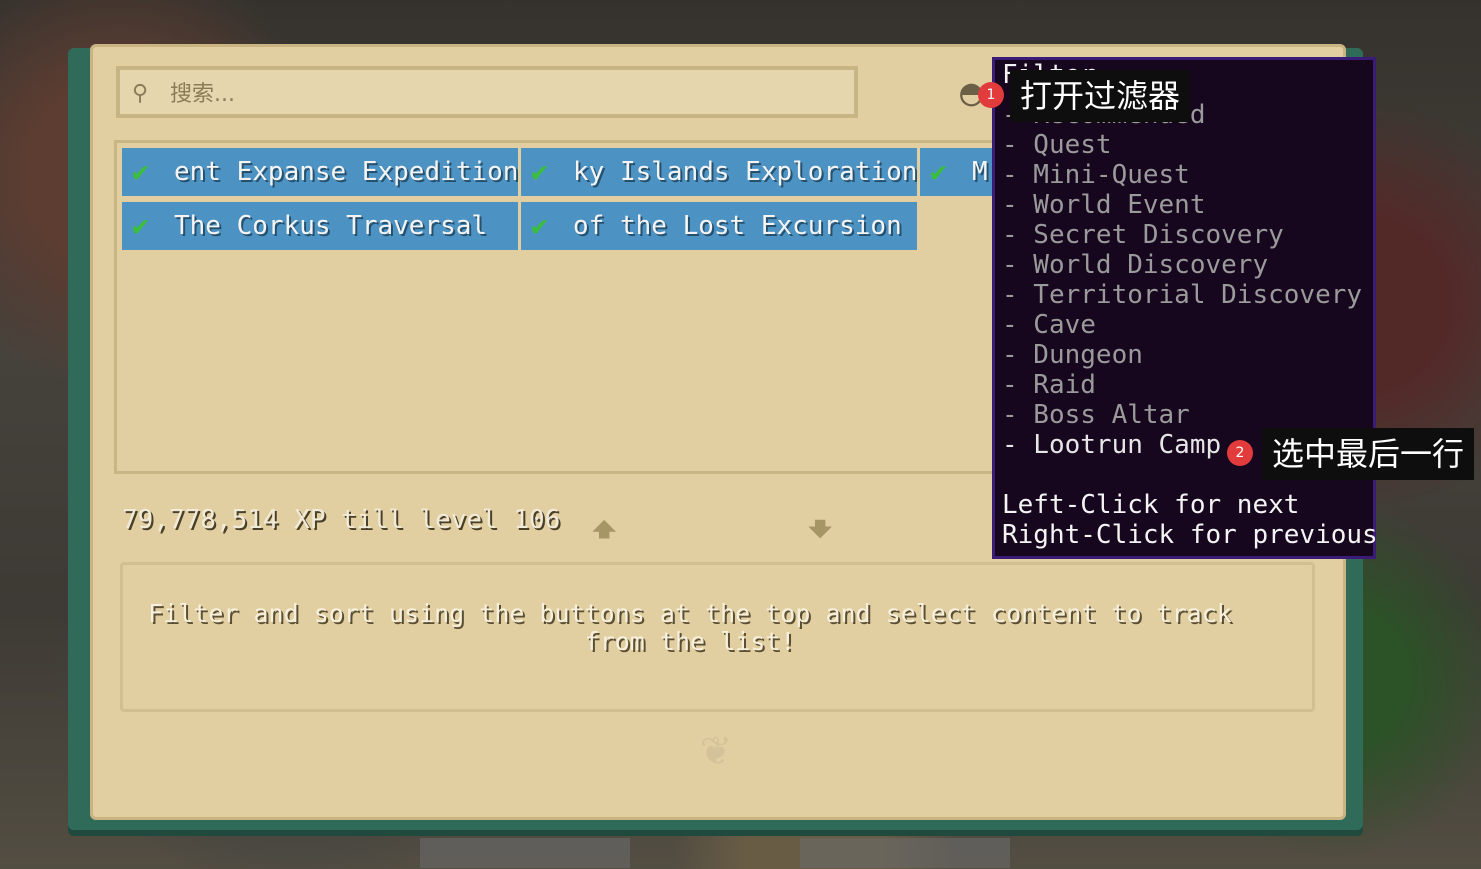 This screenshot has width=1481, height=869. I want to click on content-item-label: The Corkus Traversal, so click(331, 226).